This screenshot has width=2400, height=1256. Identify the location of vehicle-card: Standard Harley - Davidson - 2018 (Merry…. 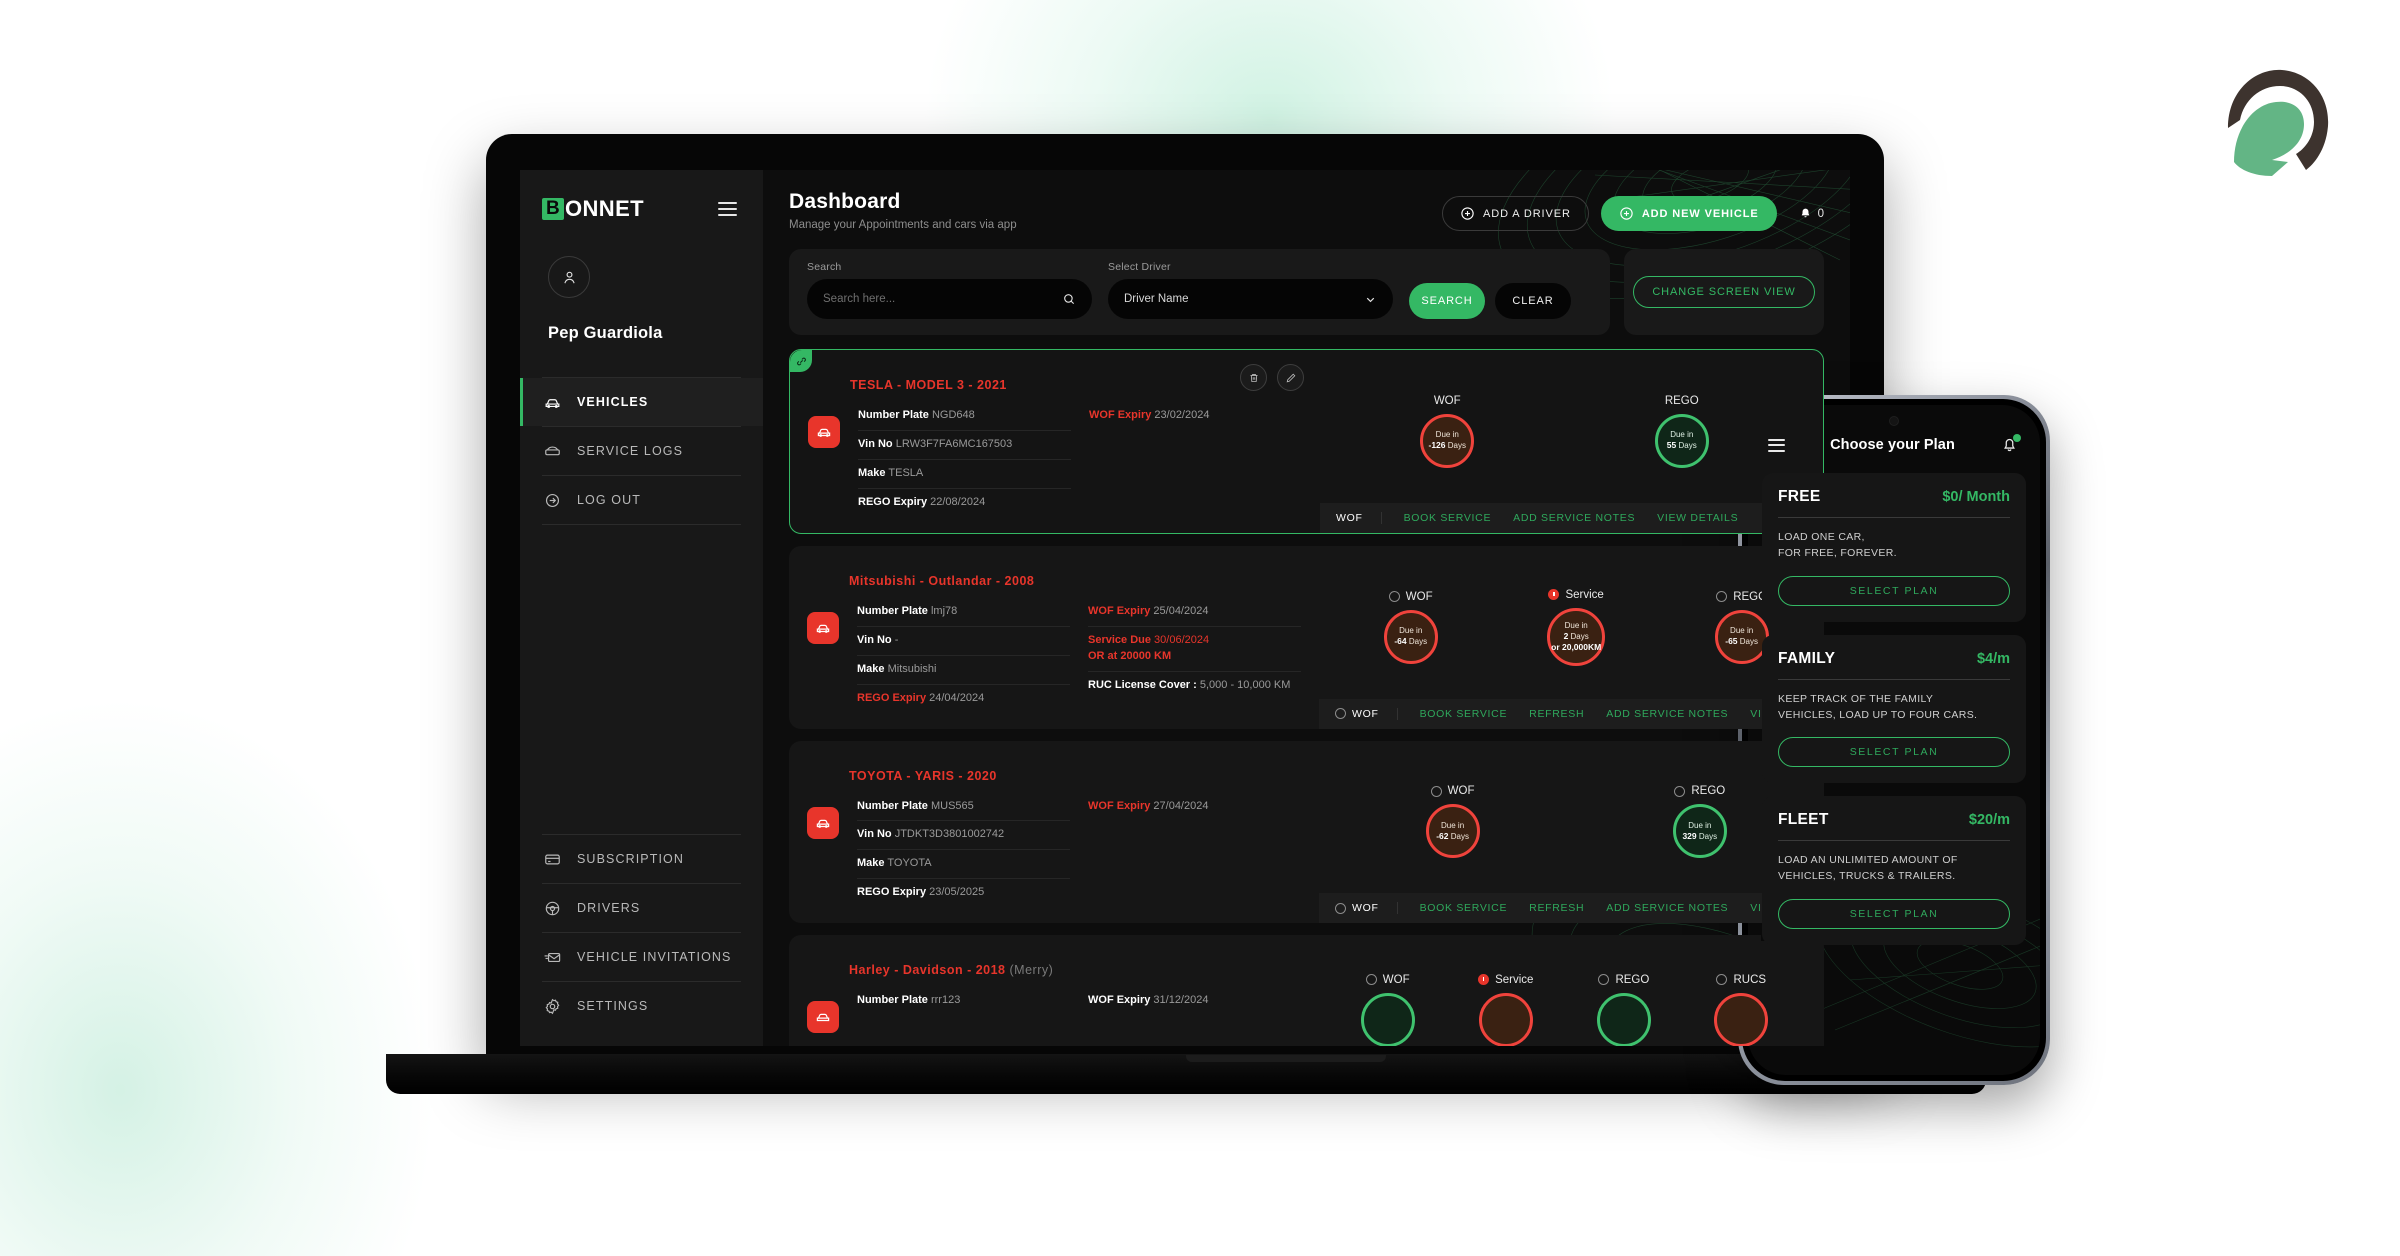
(1306, 984).